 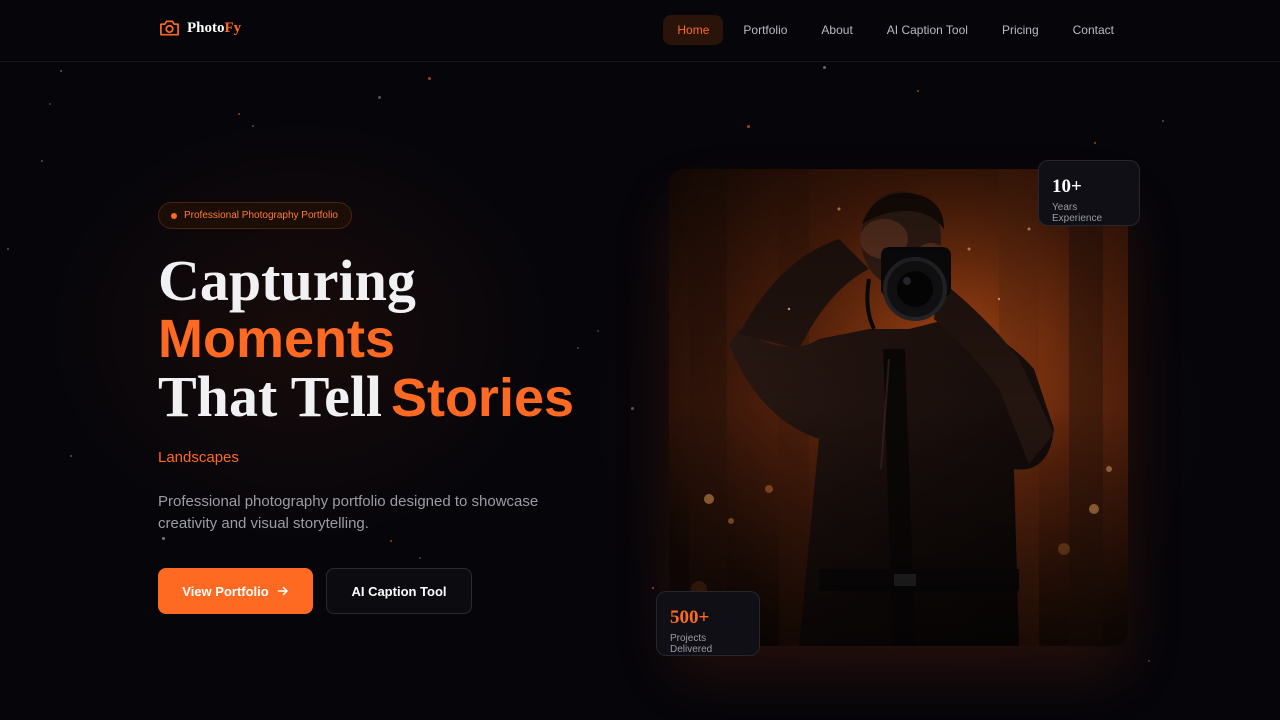 What do you see at coordinates (408, 338) in the screenshot?
I see `hero-headline: Capturing Moments That Tell Stories` at bounding box center [408, 338].